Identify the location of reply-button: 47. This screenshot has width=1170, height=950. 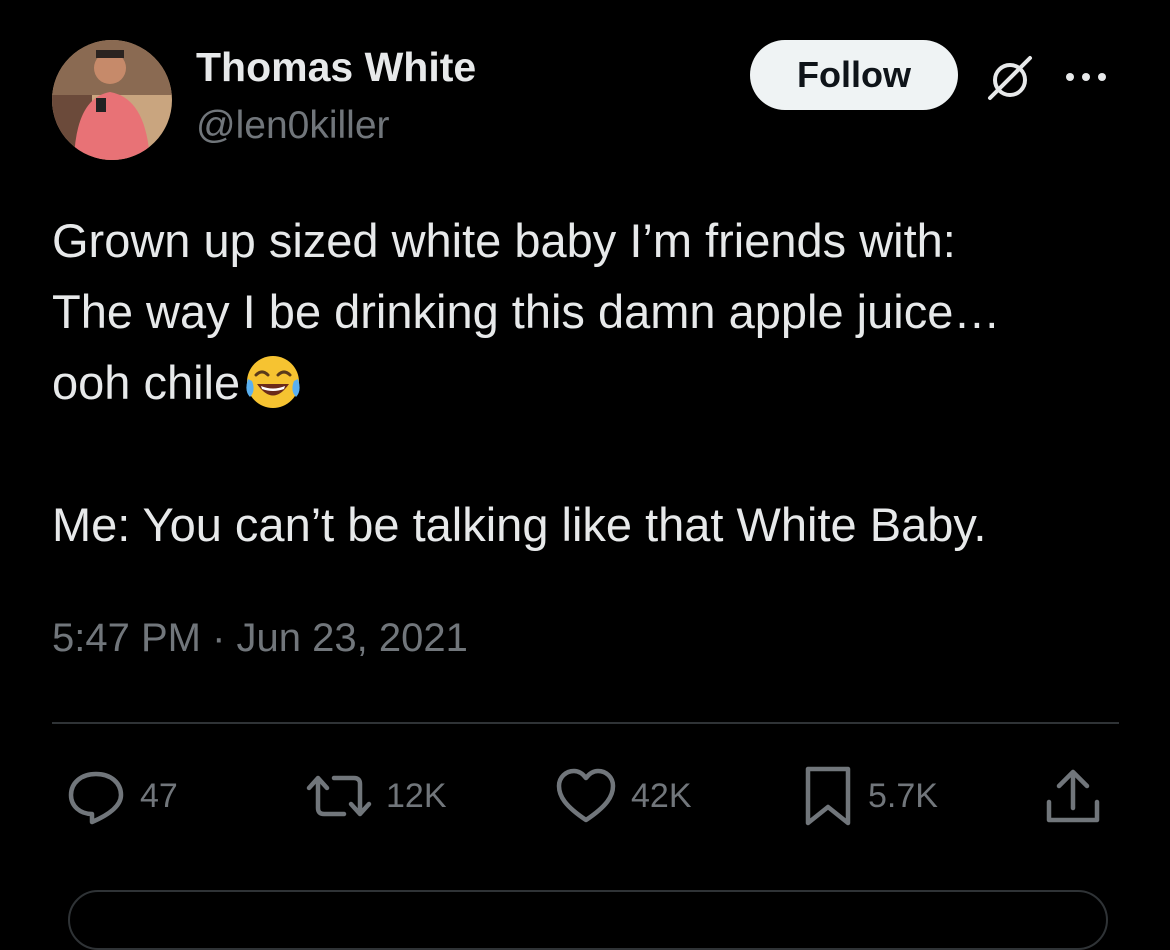
(122, 796).